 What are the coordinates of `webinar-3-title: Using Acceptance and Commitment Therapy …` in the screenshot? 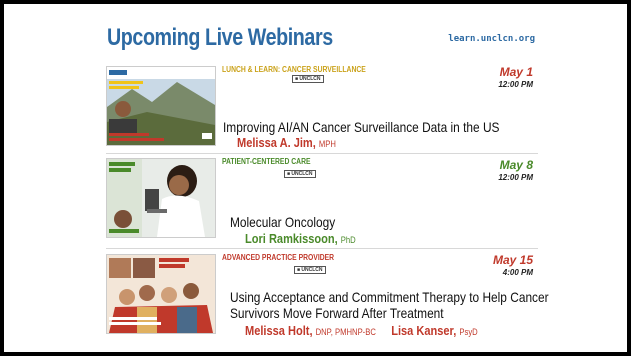 It's located at (389, 305).